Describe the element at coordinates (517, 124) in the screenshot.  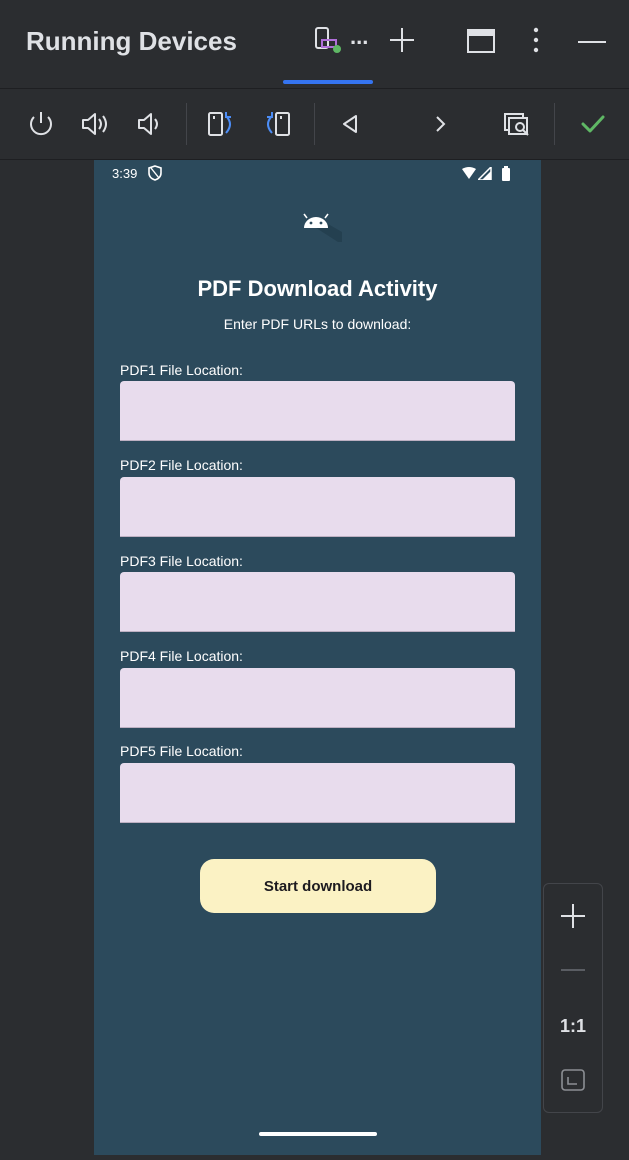
I see `screenshot-icon` at that location.